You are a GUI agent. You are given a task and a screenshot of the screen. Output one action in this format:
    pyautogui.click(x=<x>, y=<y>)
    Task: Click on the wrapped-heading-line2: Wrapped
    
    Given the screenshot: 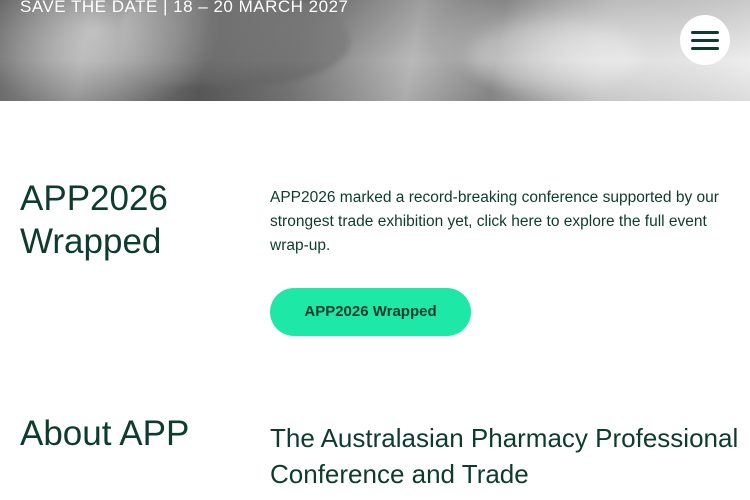 What is the action you would take?
    pyautogui.click(x=91, y=241)
    